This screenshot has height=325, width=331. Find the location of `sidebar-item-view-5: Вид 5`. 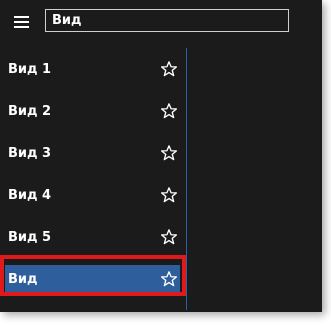

sidebar-item-view-5: Вид 5 is located at coordinates (93, 238).